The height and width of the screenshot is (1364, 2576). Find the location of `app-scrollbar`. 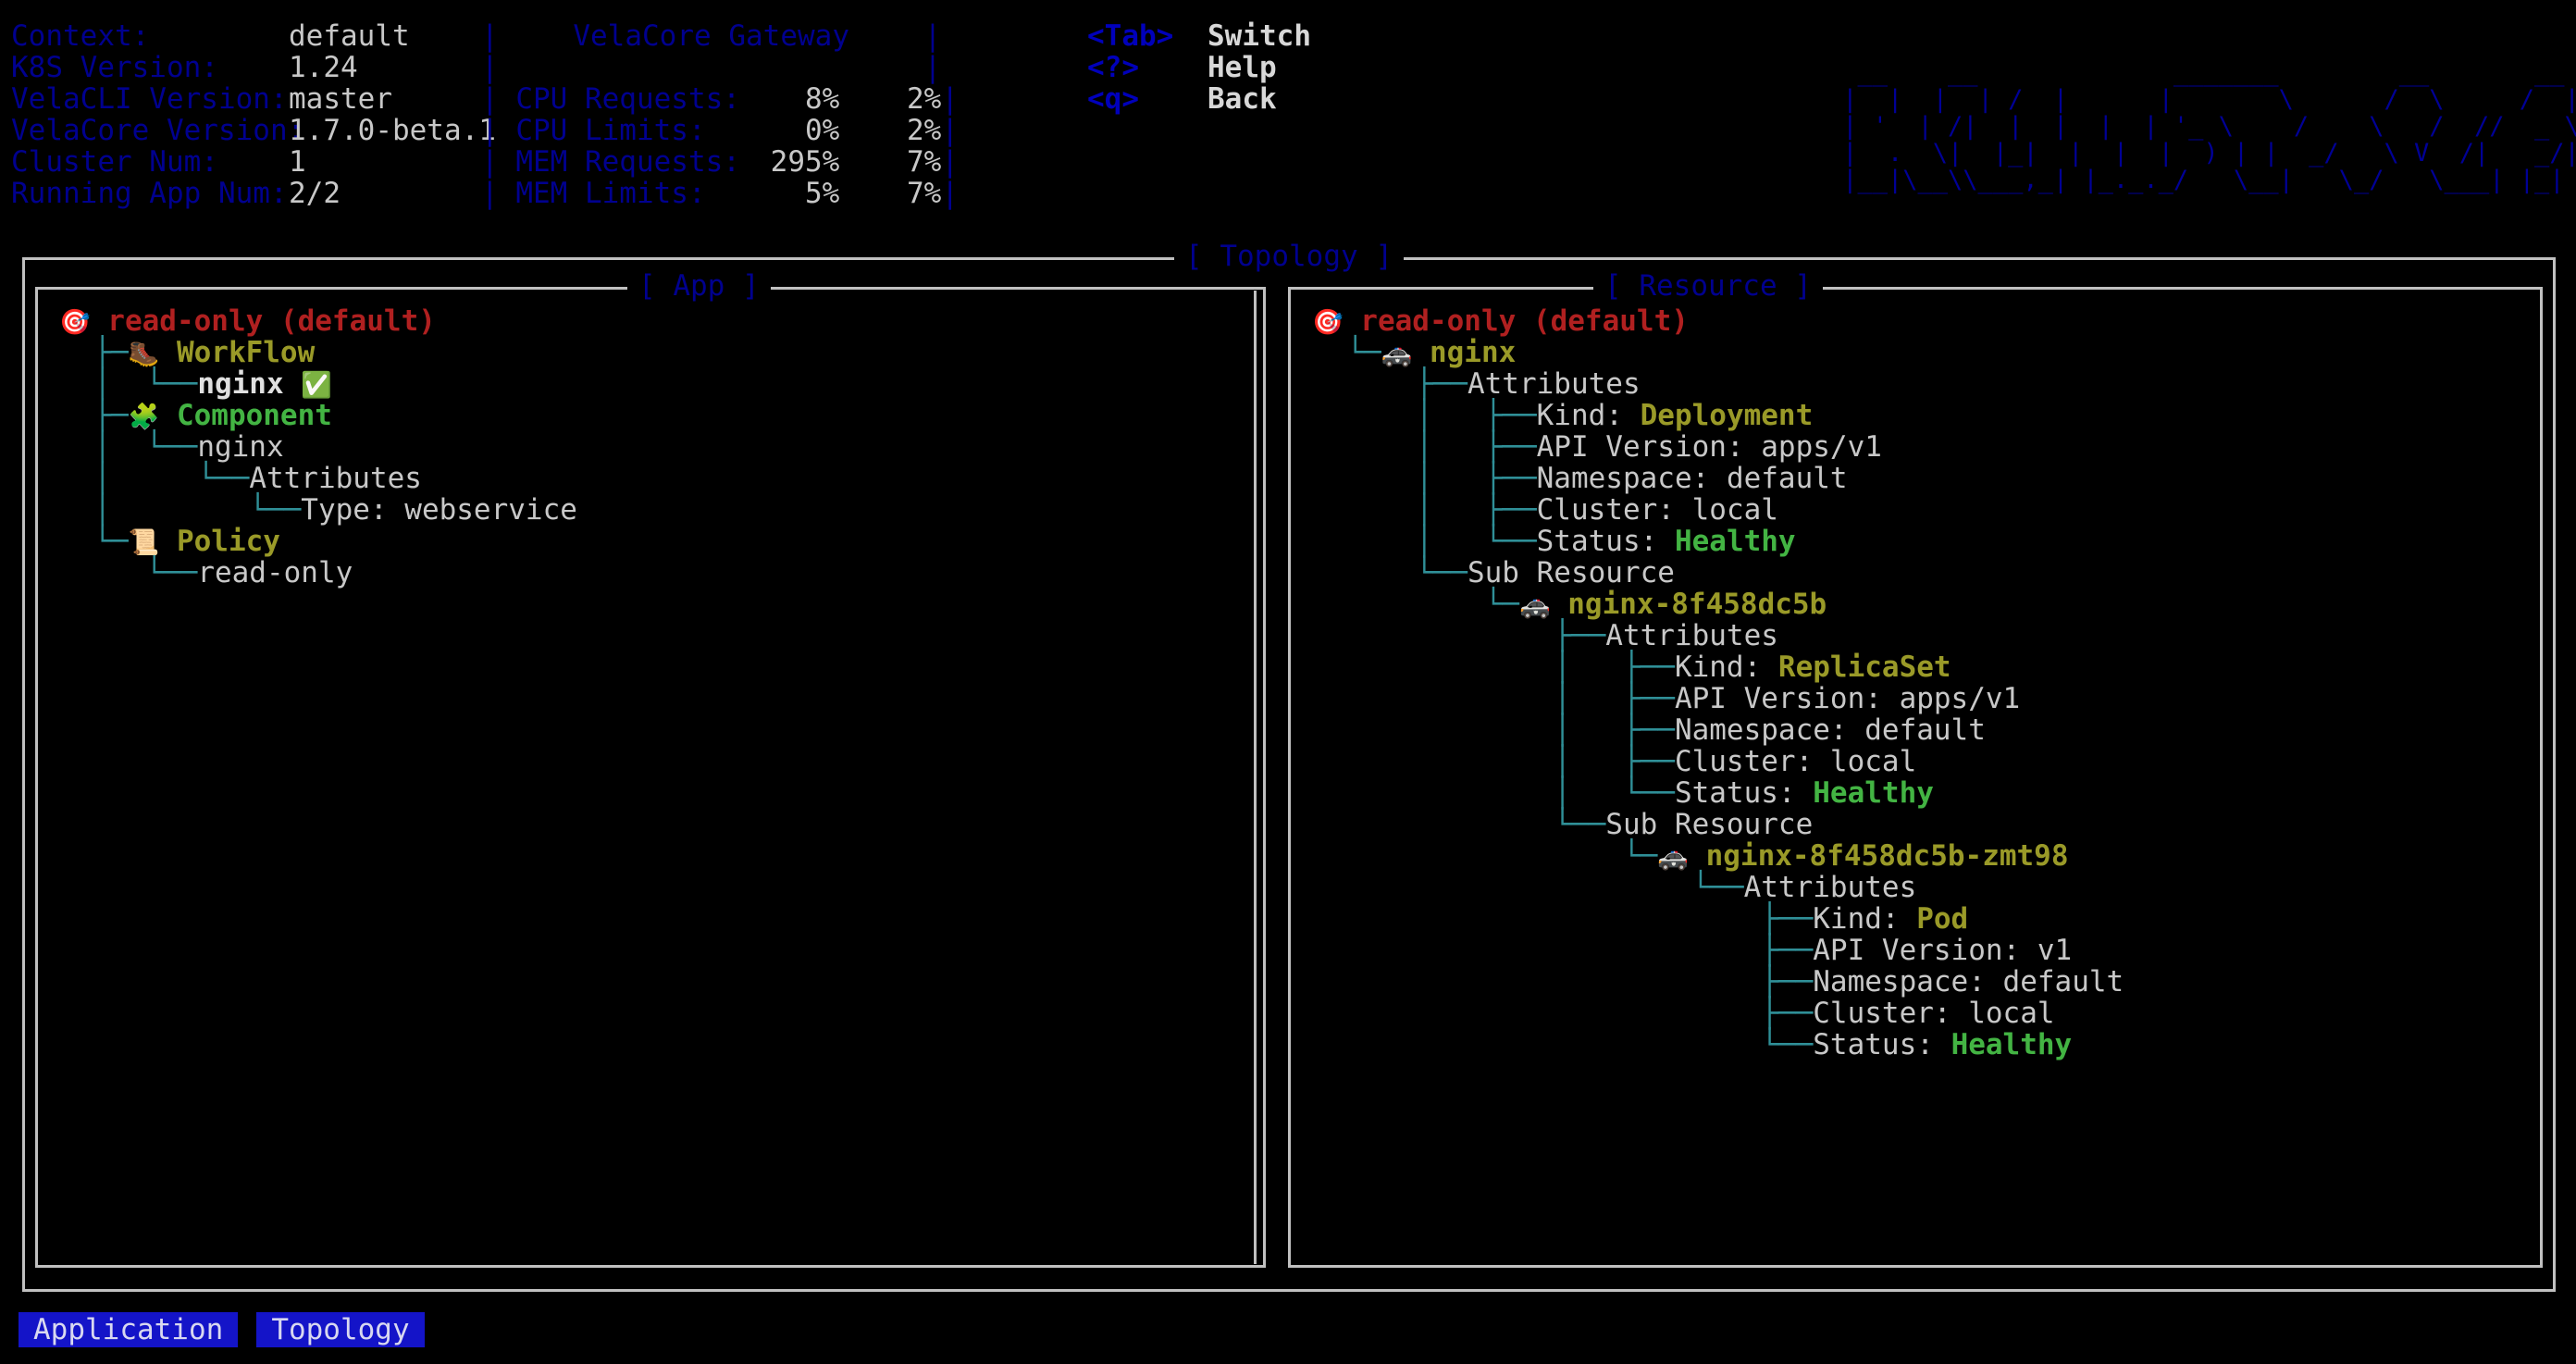

app-scrollbar is located at coordinates (1256, 777).